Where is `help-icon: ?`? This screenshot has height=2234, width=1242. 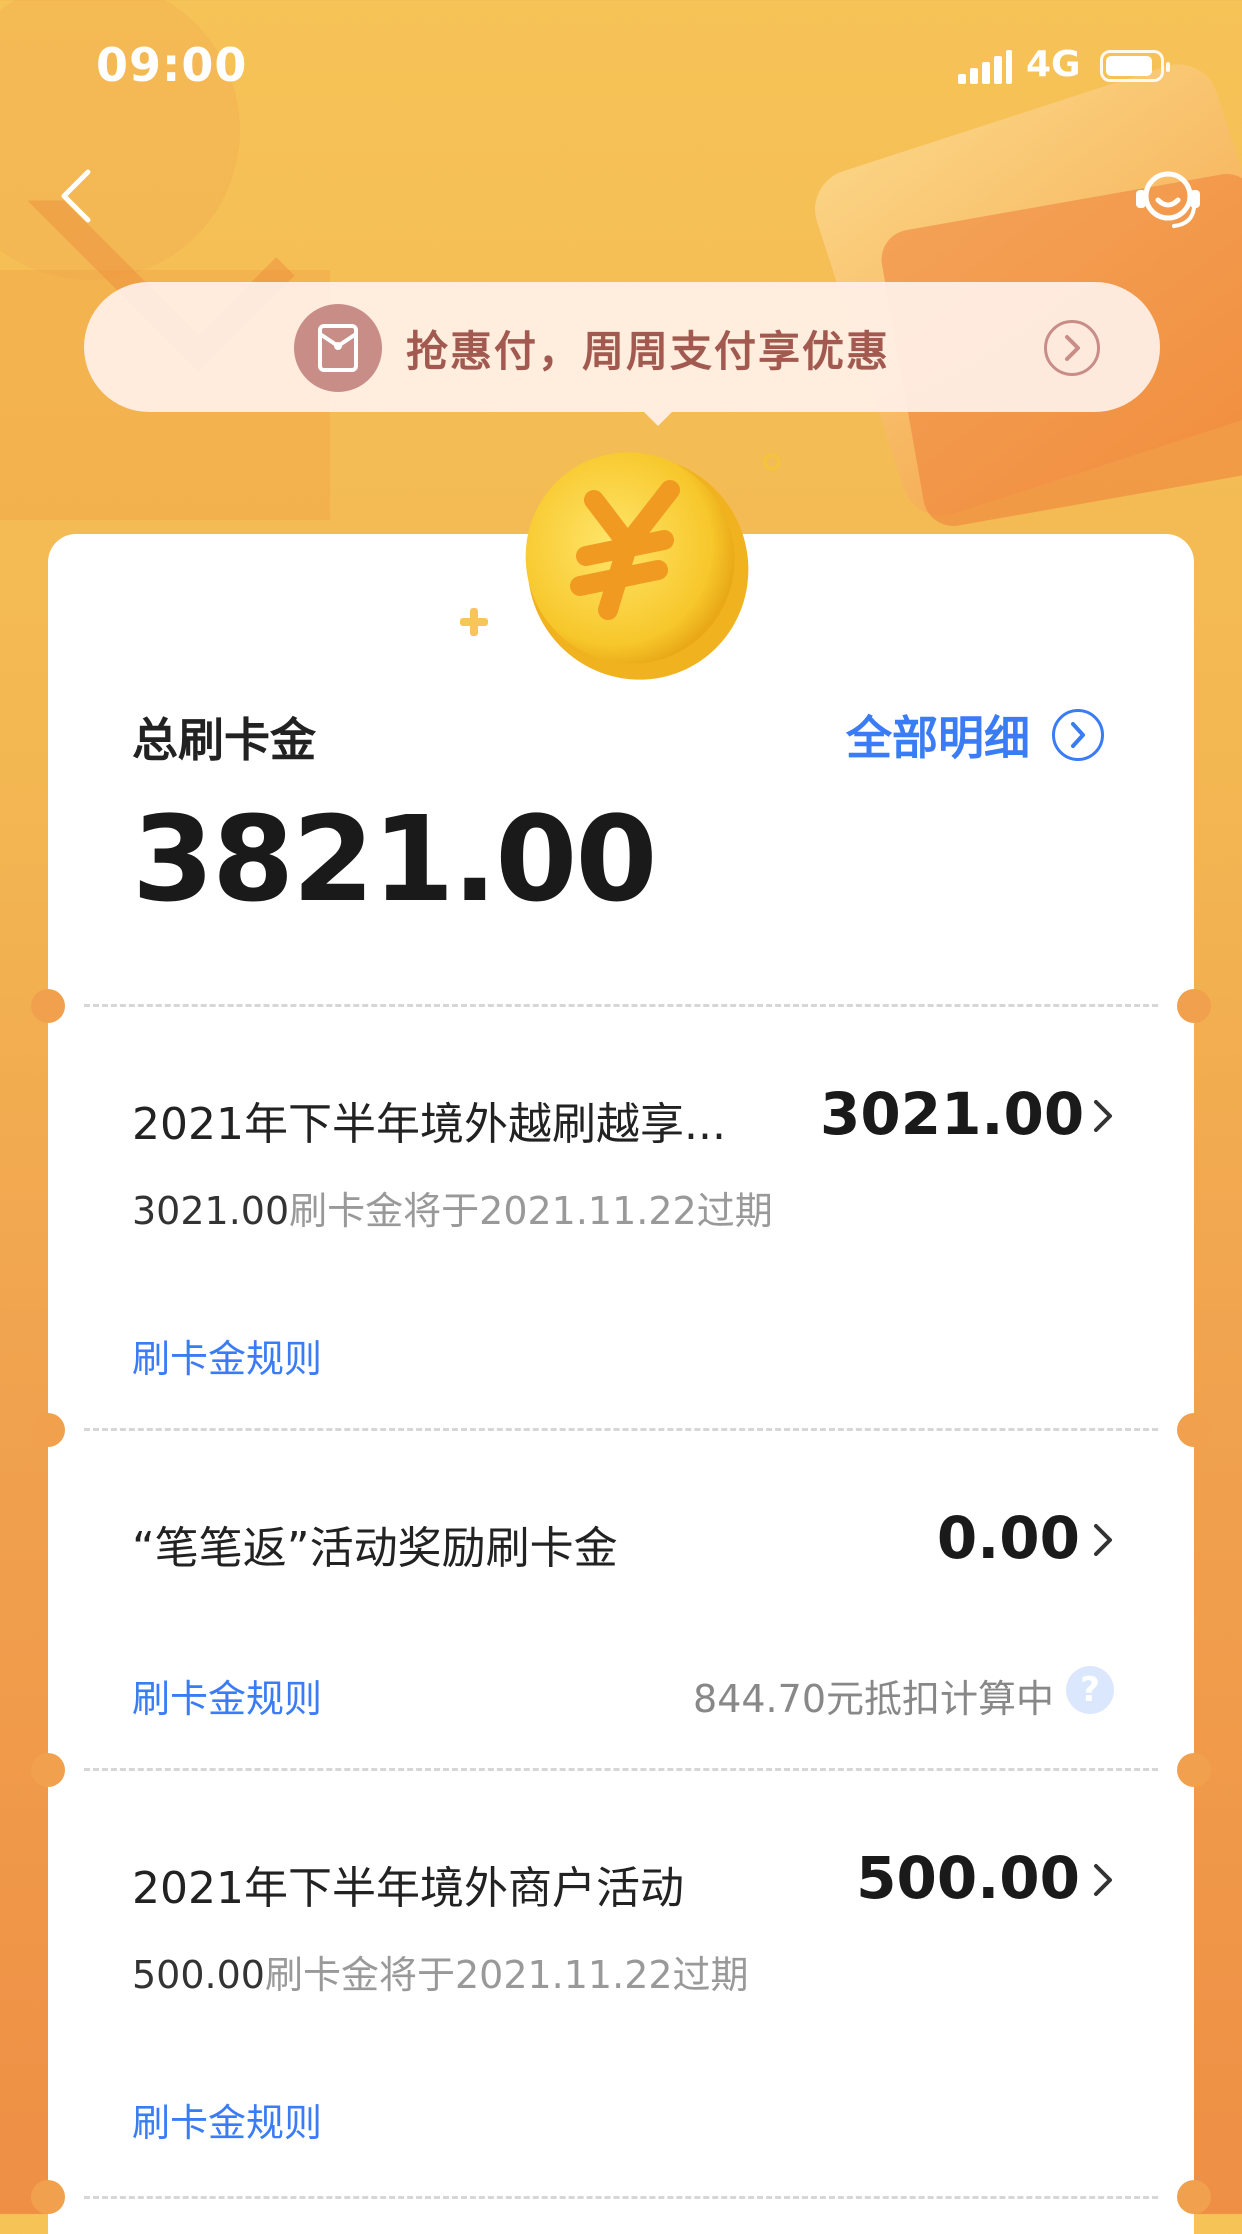
help-icon: ? is located at coordinates (1090, 1690).